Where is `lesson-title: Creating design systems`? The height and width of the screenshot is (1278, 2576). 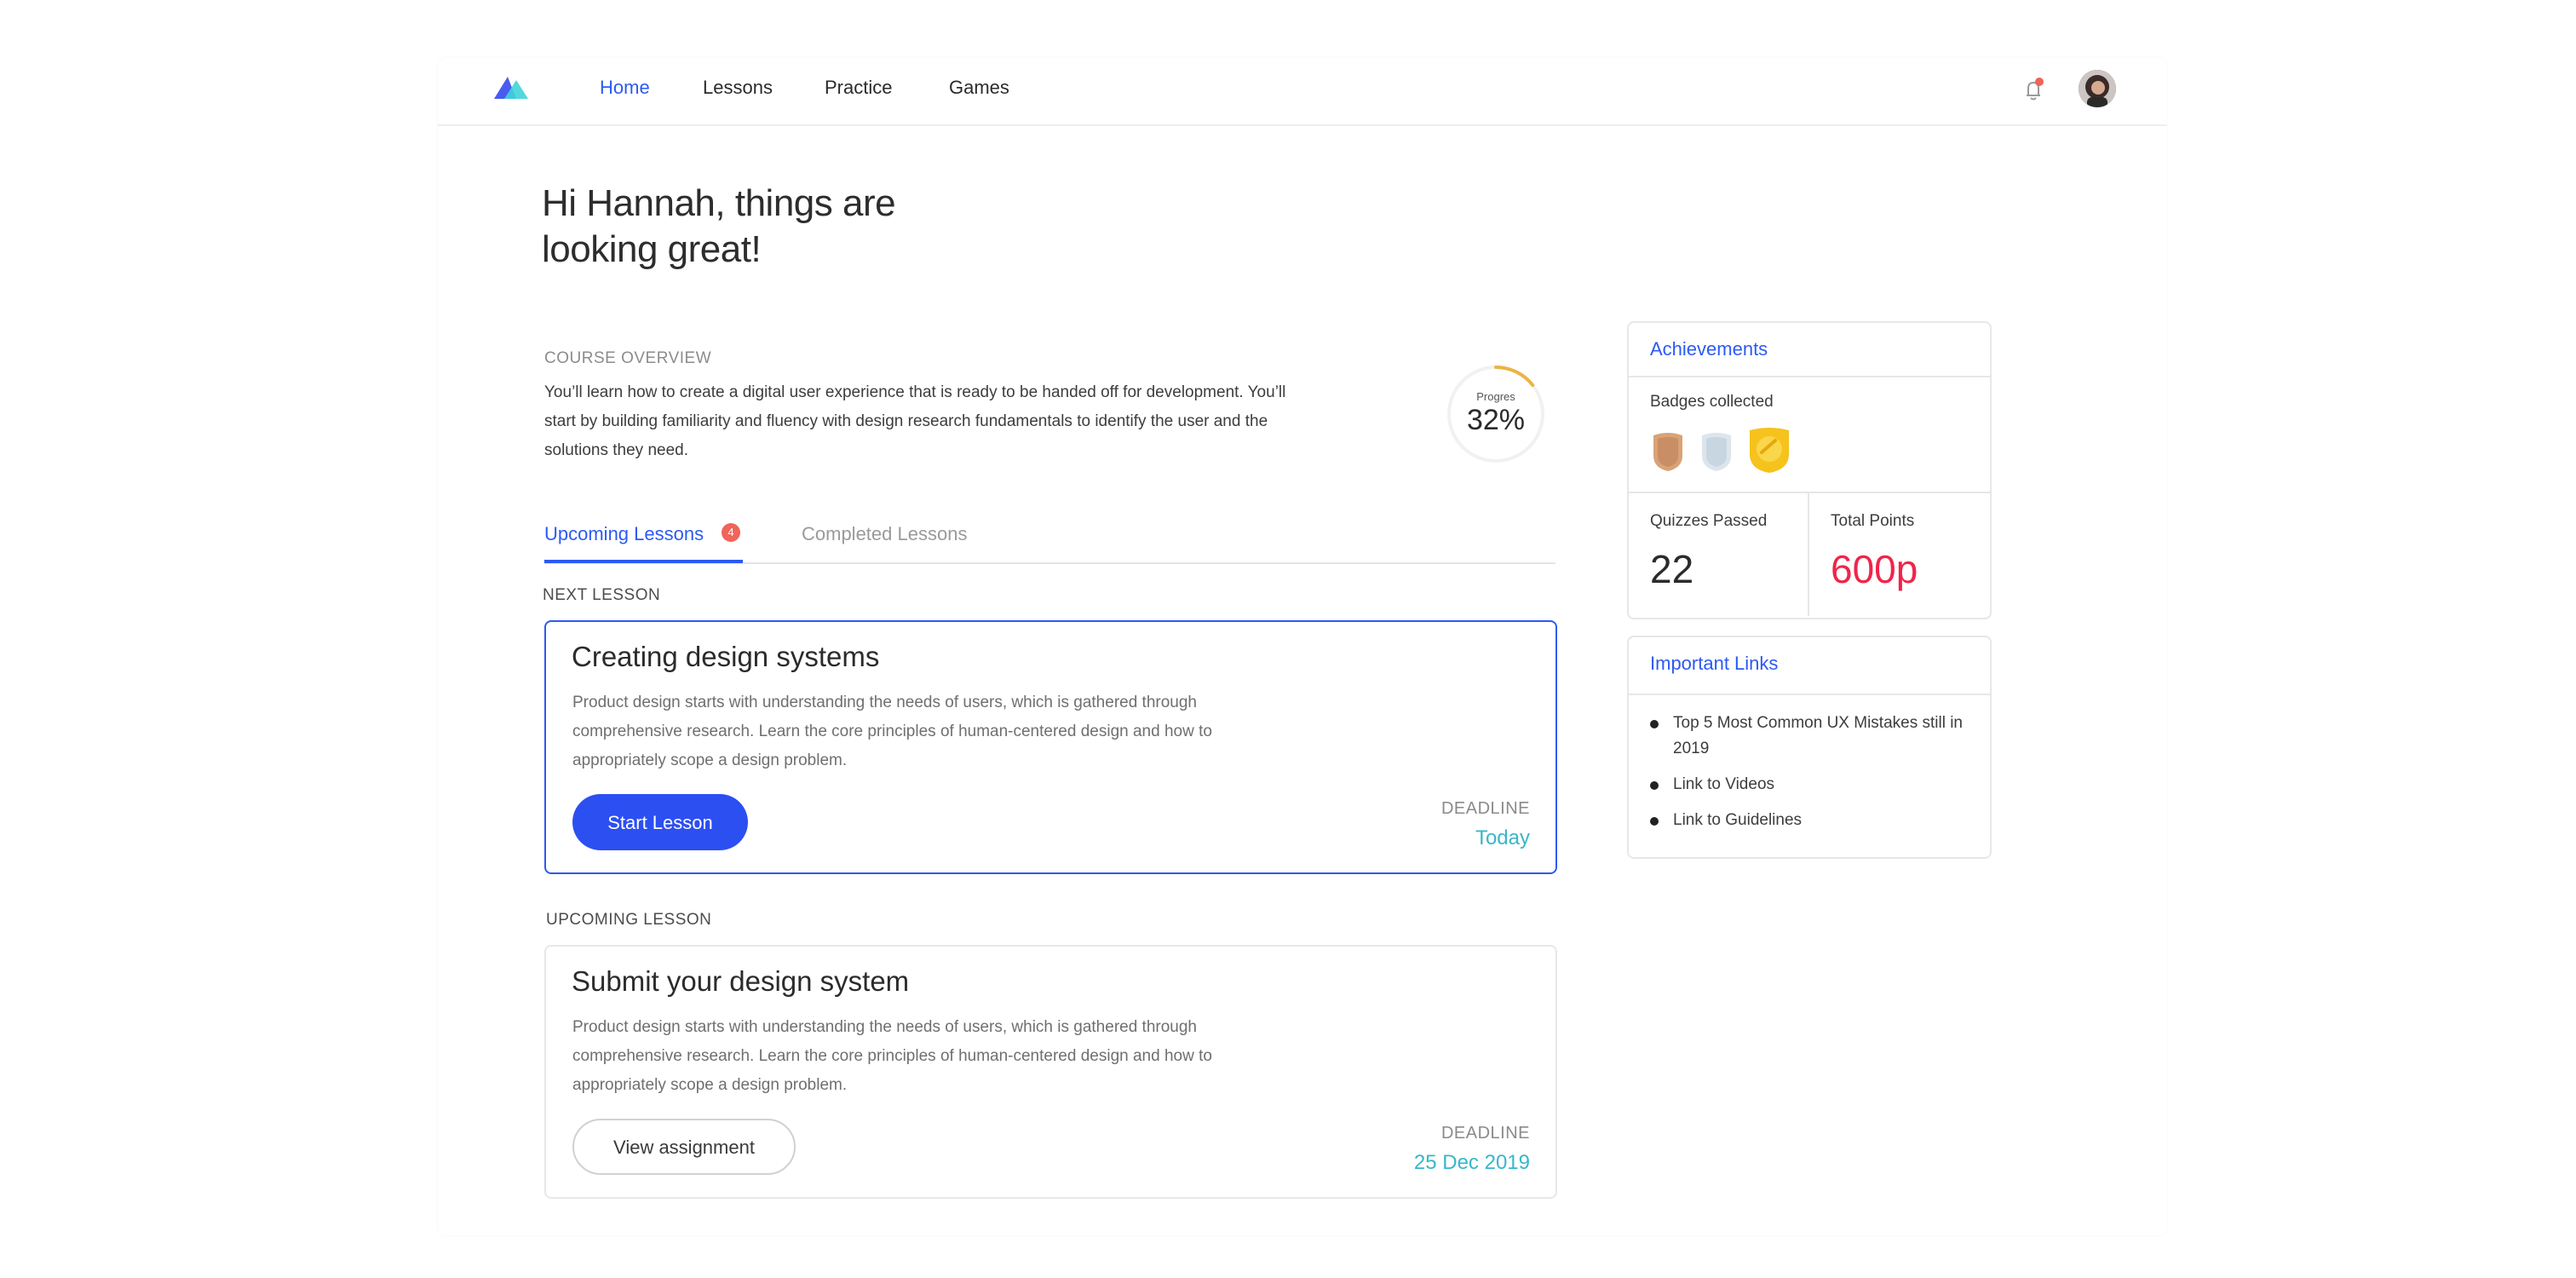
lesson-title: Creating design systems is located at coordinates (726, 656).